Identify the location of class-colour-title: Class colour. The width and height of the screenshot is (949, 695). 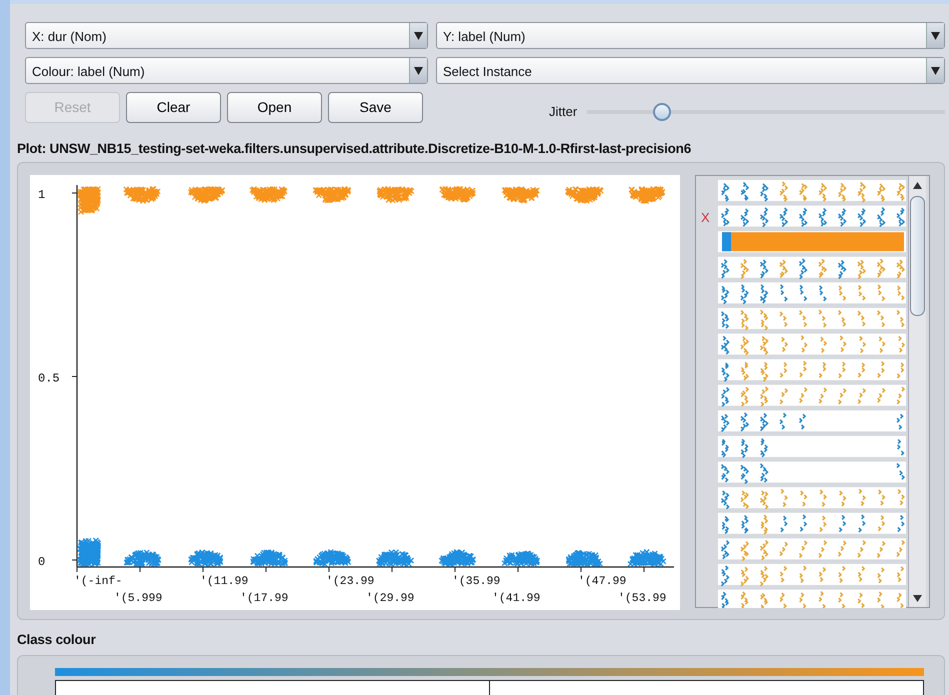
(57, 640).